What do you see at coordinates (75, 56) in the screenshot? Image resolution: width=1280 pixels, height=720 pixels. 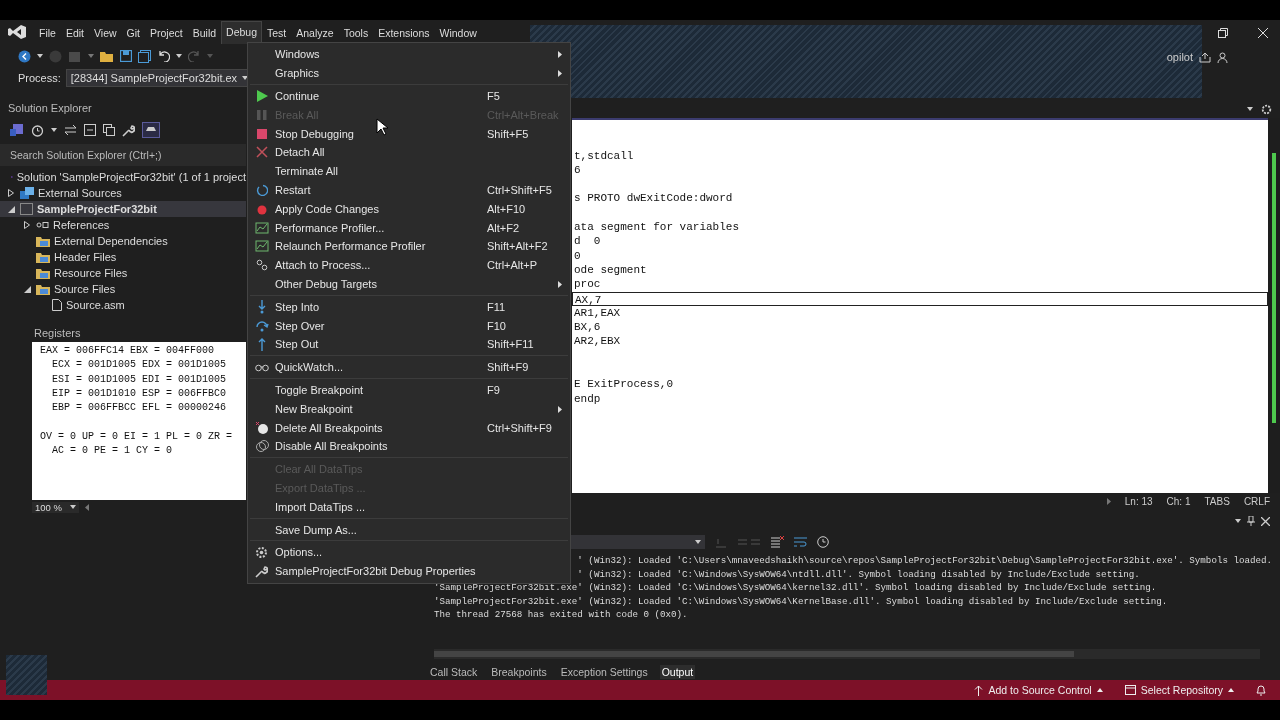 I see `new-project-icon` at bounding box center [75, 56].